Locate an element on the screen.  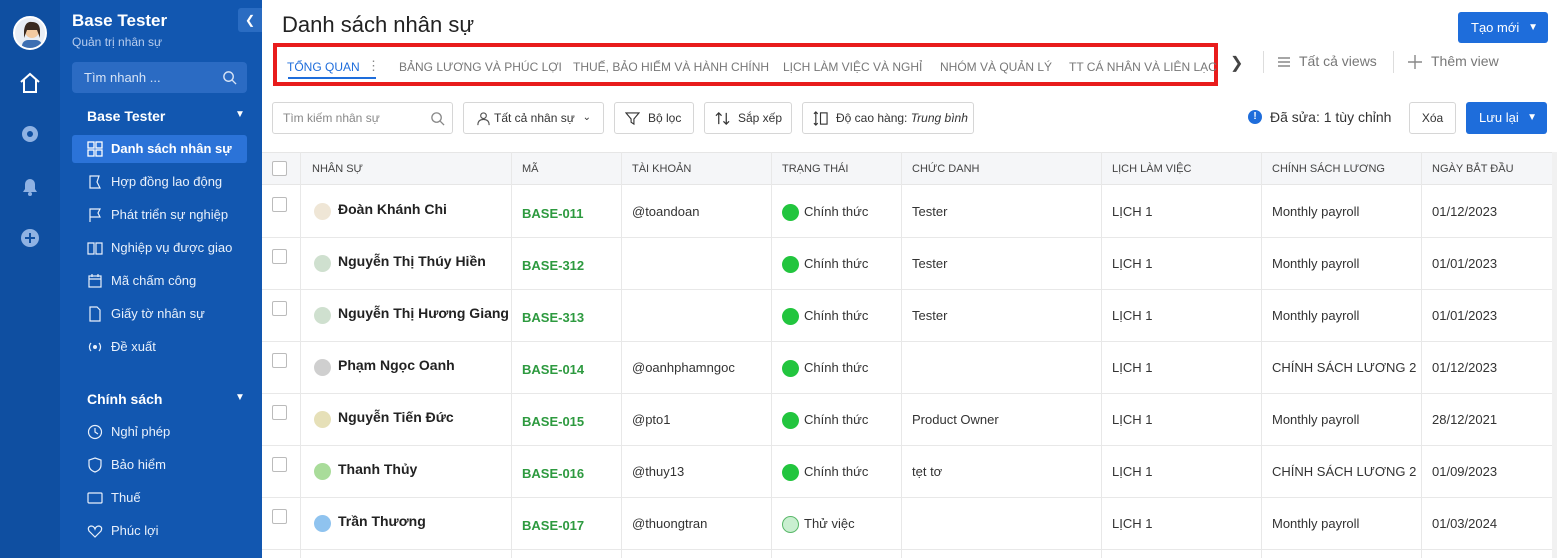
tab-tax-insurance: THUẾ, BẢO HIỂM VÀ HÀNH CHÍNH is located at coordinates (671, 67).